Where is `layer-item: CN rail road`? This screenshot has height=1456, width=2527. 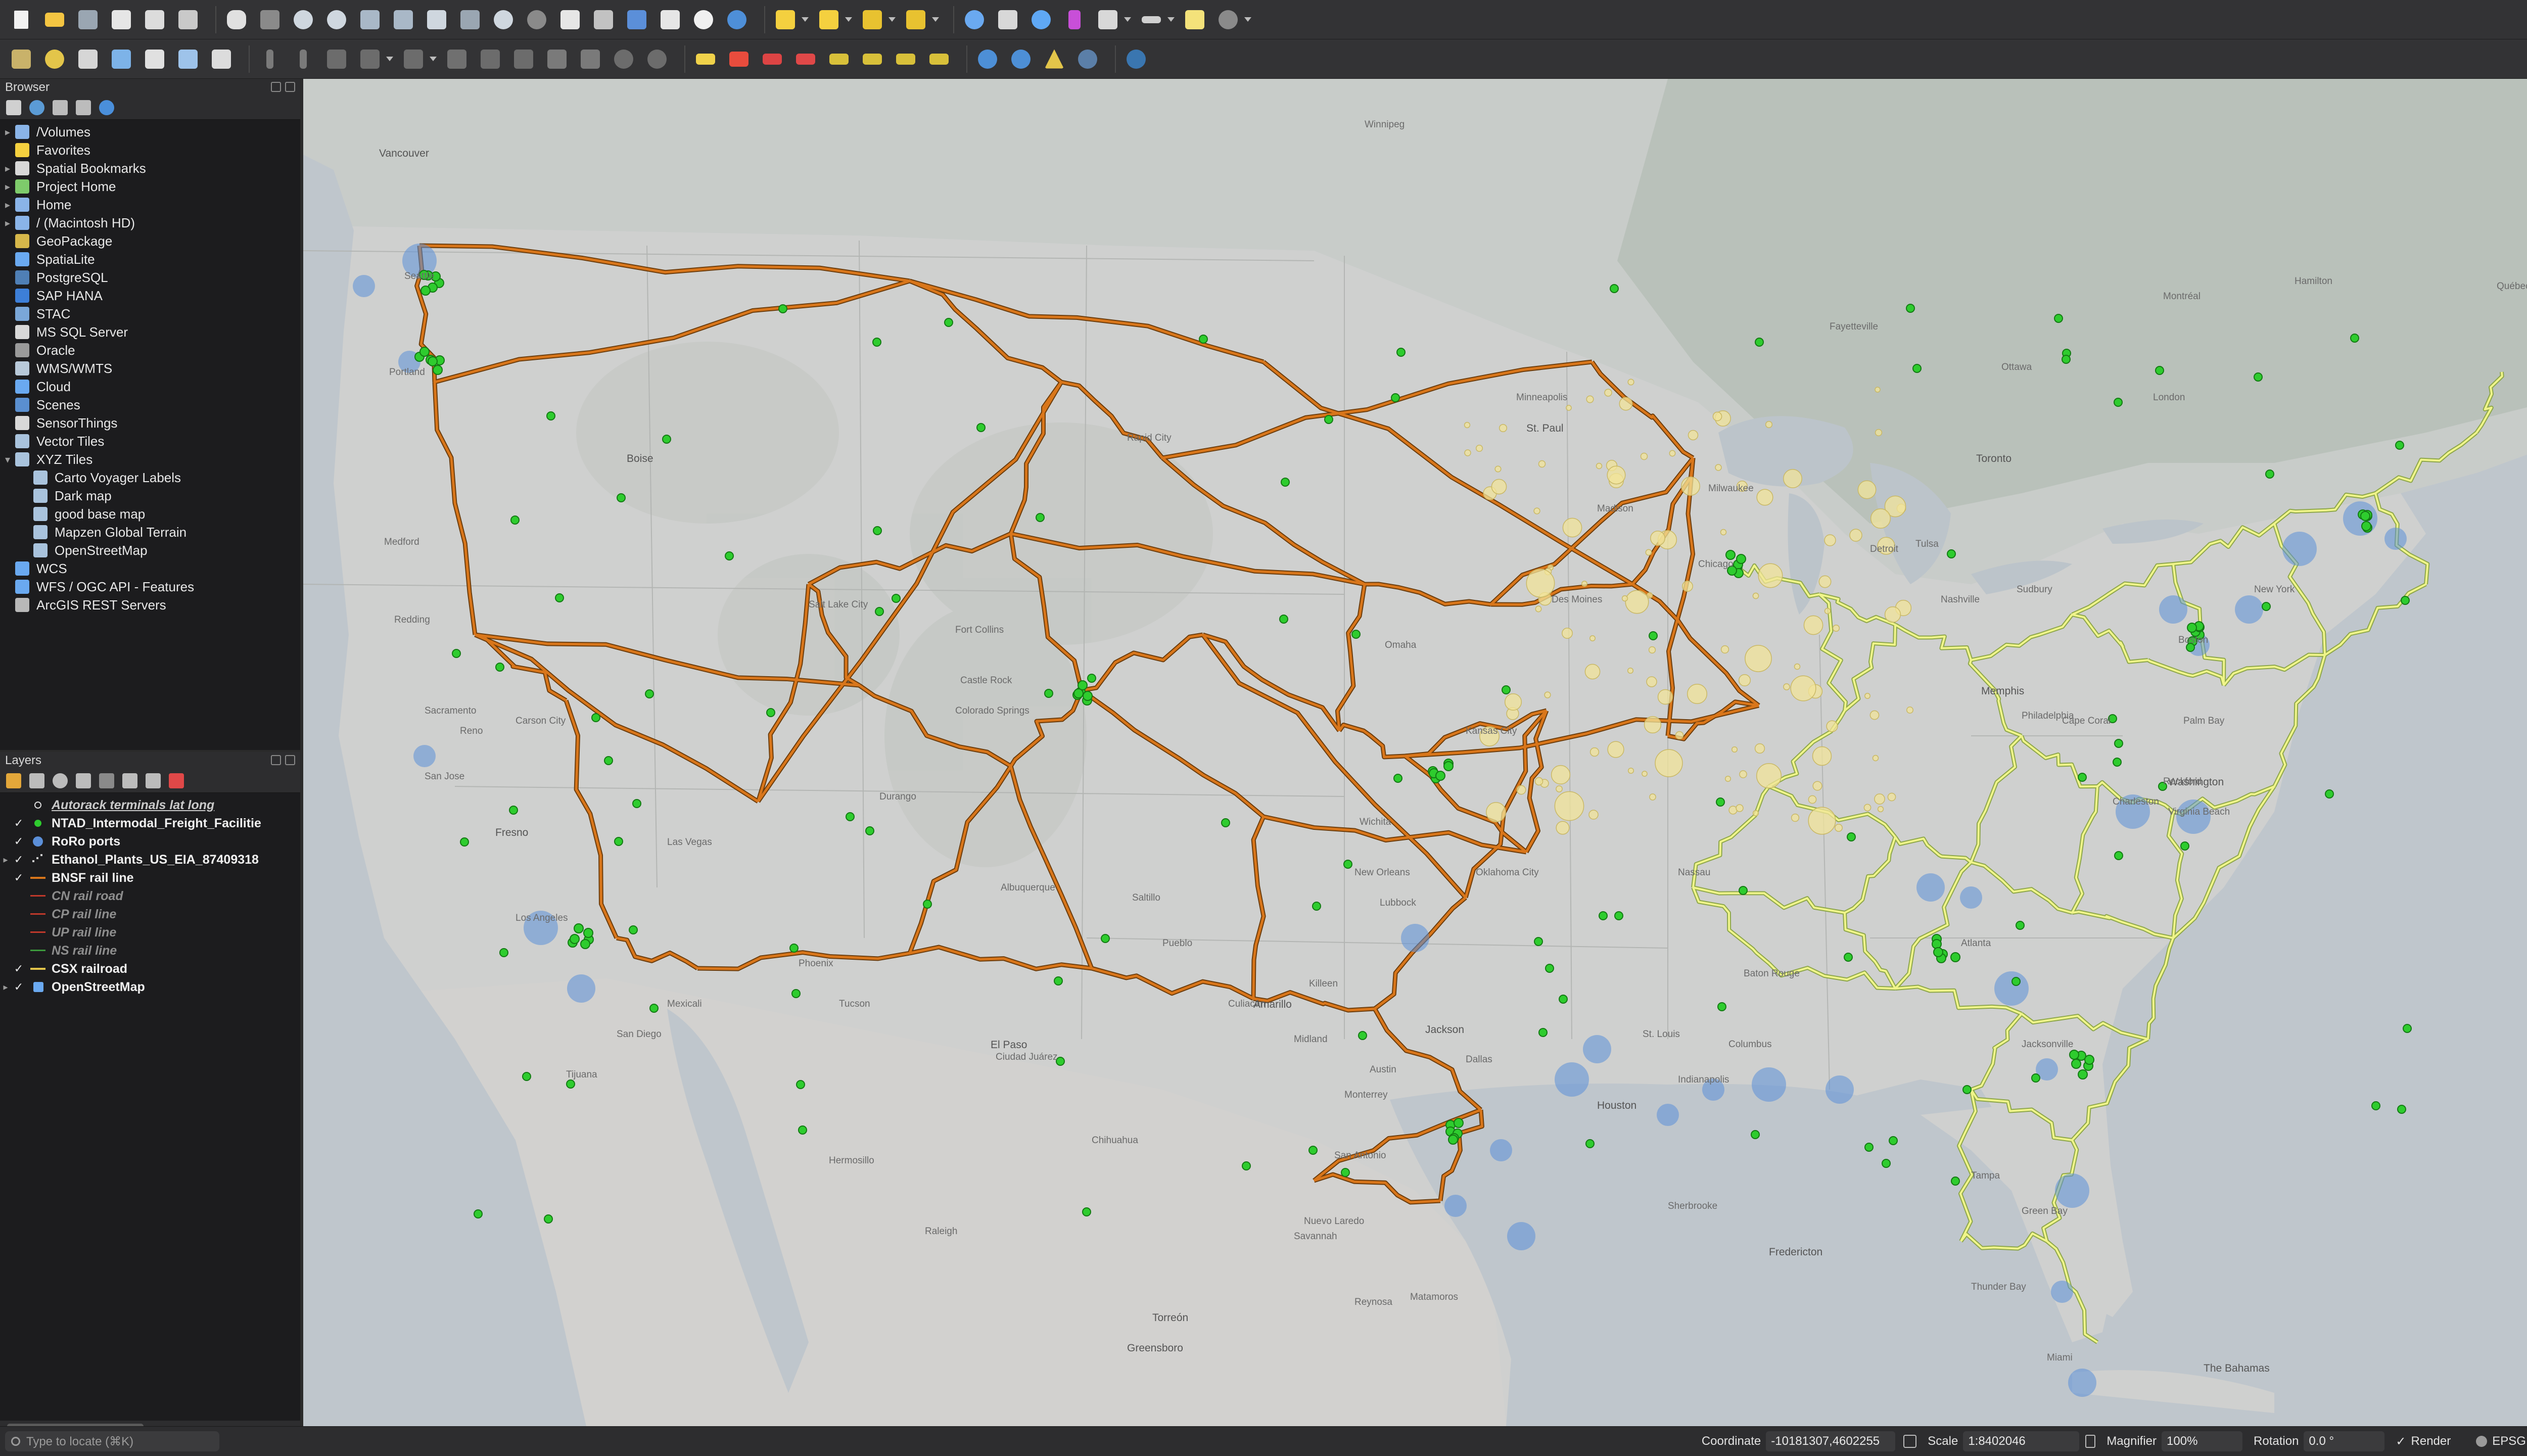 layer-item: CN rail road is located at coordinates (150, 896).